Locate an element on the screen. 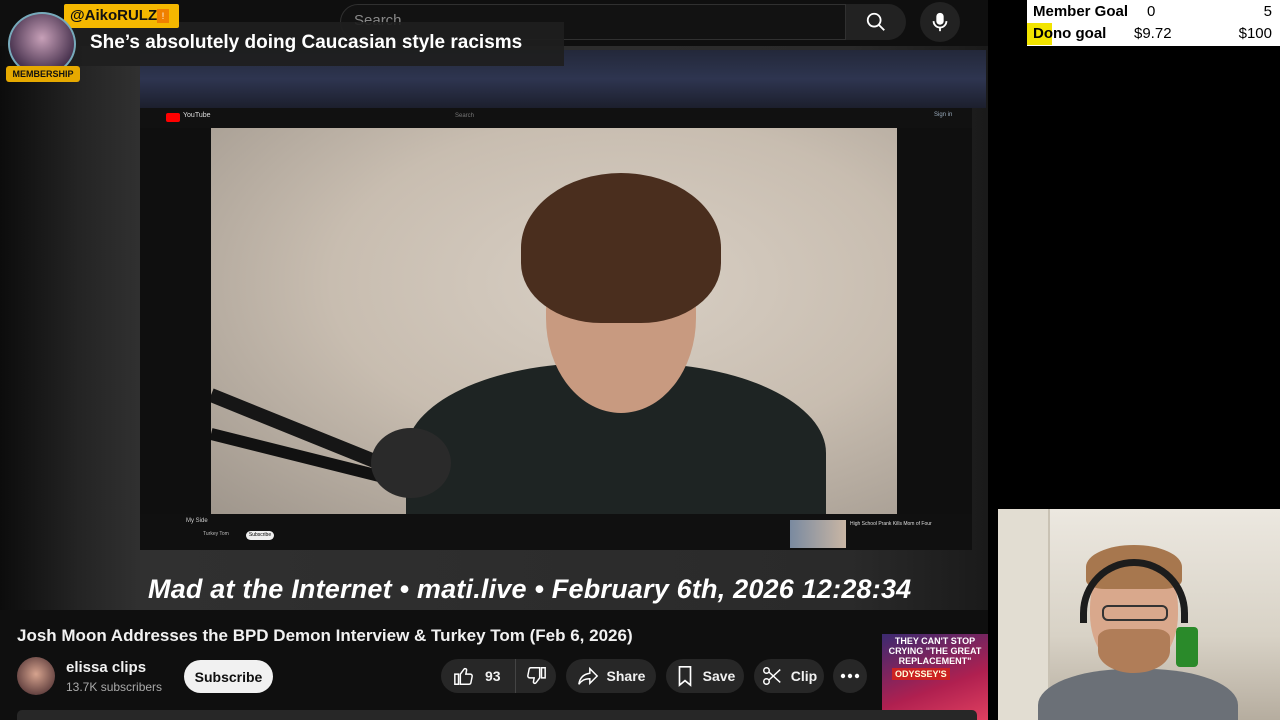 Image resolution: width=1280 pixels, height=720 pixels. voice-search-button is located at coordinates (940, 22).